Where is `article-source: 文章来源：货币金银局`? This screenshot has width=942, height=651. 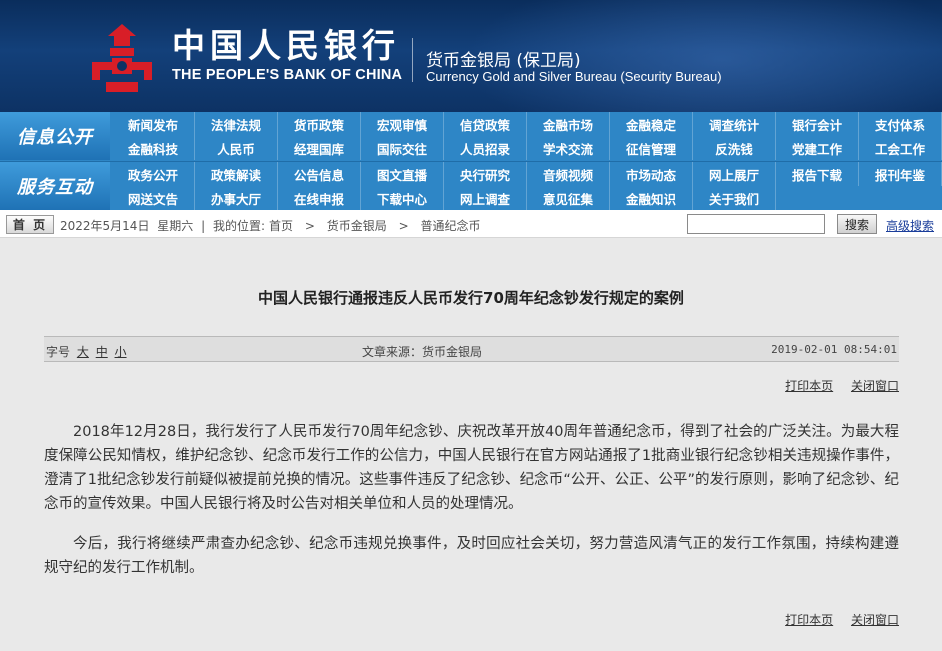 article-source: 文章来源：货币金银局 is located at coordinates (422, 352).